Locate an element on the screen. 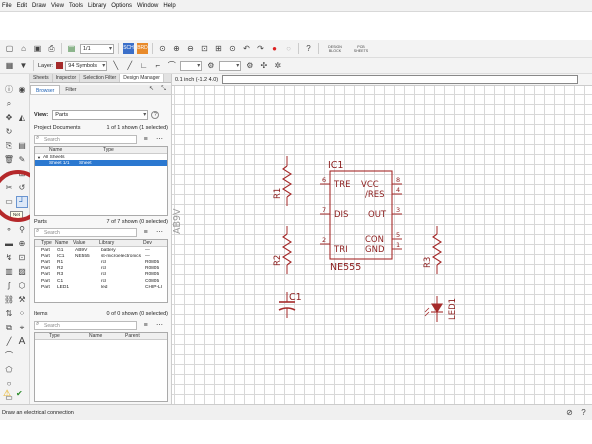 The height and width of the screenshot is (444, 592). parts-row: Part LED1 led CHIP-LI is located at coordinates (101, 287).